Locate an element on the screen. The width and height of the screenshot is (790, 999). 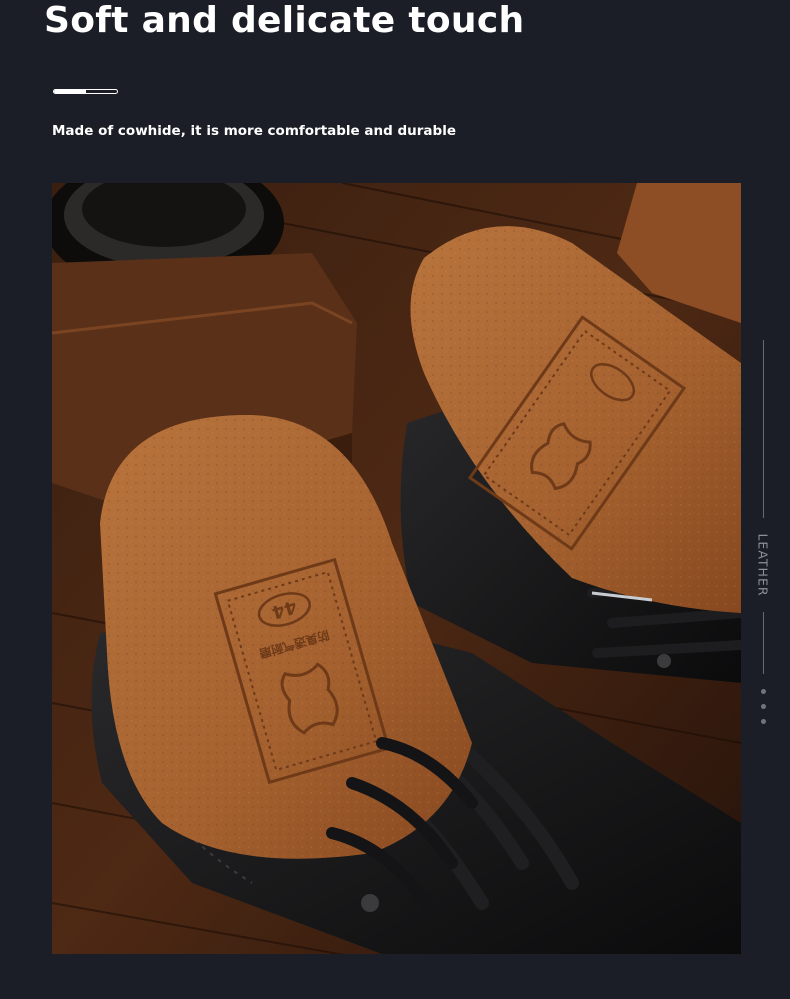
page-title: Soft and delicate touch is located at coordinates (284, 20).